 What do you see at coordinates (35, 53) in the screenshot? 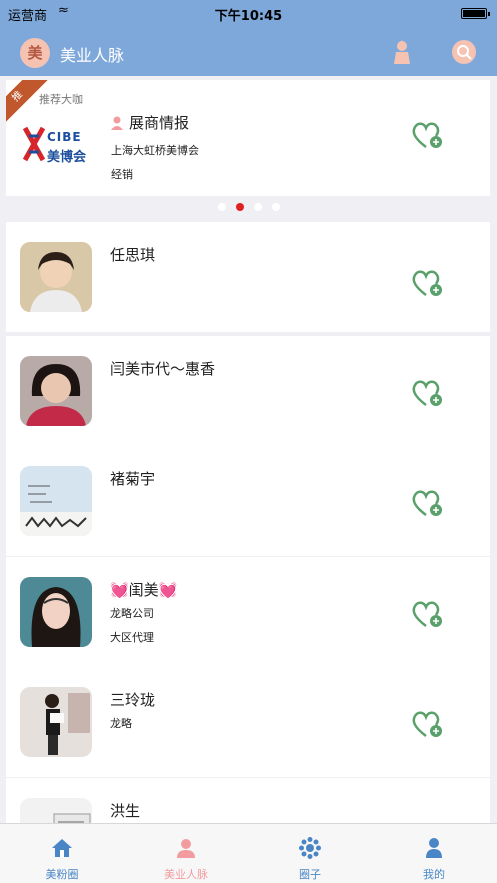
I see `app-logo: 美` at bounding box center [35, 53].